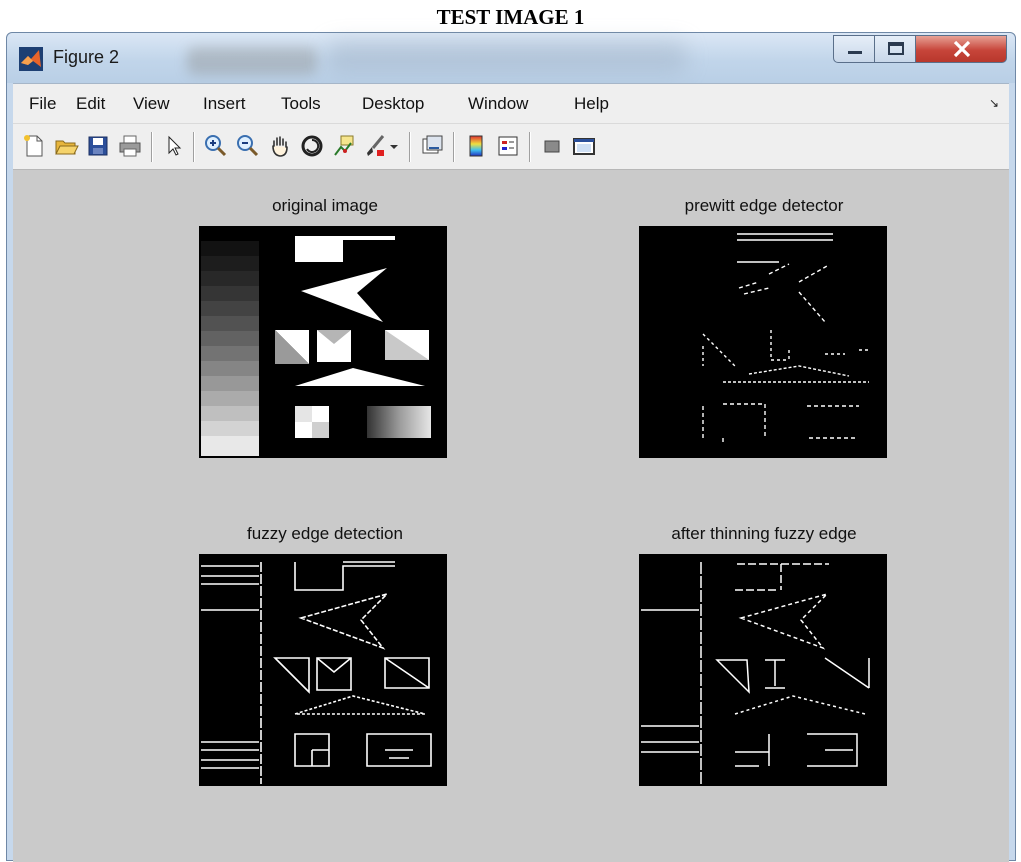 The width and height of the screenshot is (1021, 862). What do you see at coordinates (854, 49) in the screenshot?
I see `minimize-button` at bounding box center [854, 49].